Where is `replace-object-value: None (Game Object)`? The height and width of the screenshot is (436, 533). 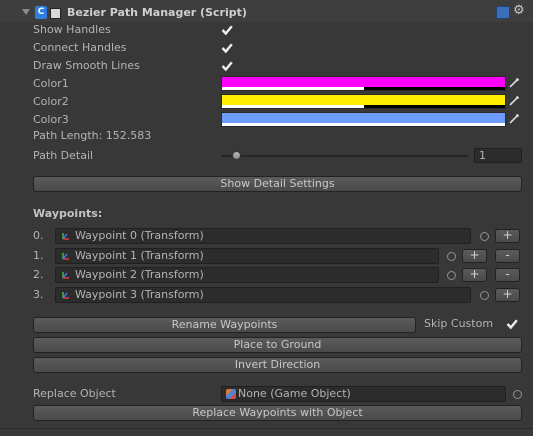 replace-object-value: None (Game Object) is located at coordinates (294, 393).